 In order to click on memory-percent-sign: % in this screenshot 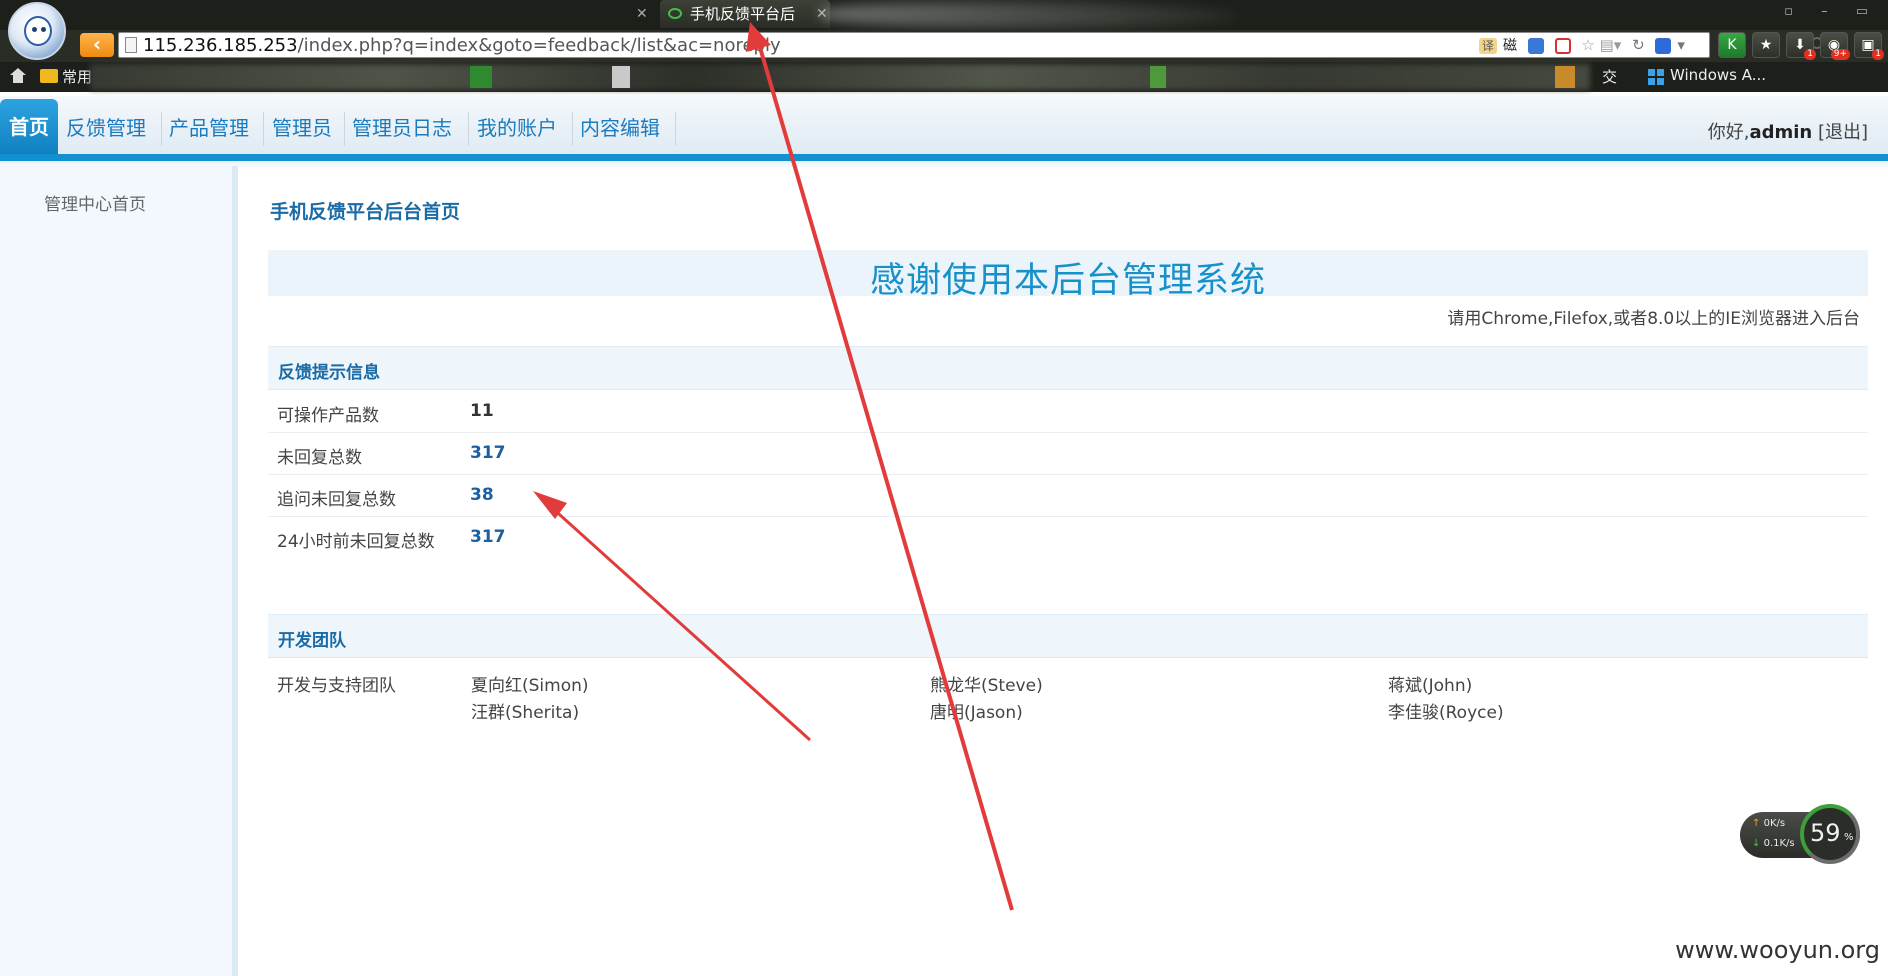, I will do `click(1849, 837)`.